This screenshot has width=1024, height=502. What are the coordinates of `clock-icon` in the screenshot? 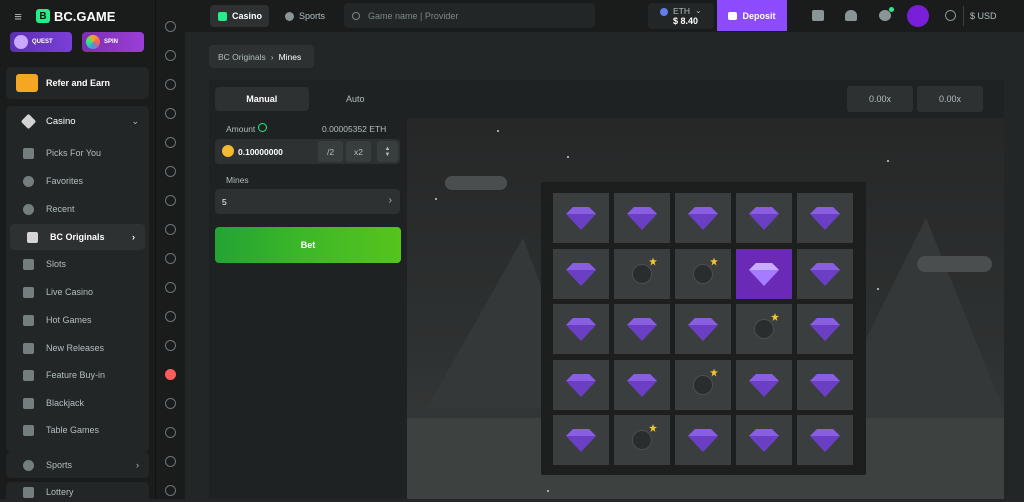 It's located at (28, 209).